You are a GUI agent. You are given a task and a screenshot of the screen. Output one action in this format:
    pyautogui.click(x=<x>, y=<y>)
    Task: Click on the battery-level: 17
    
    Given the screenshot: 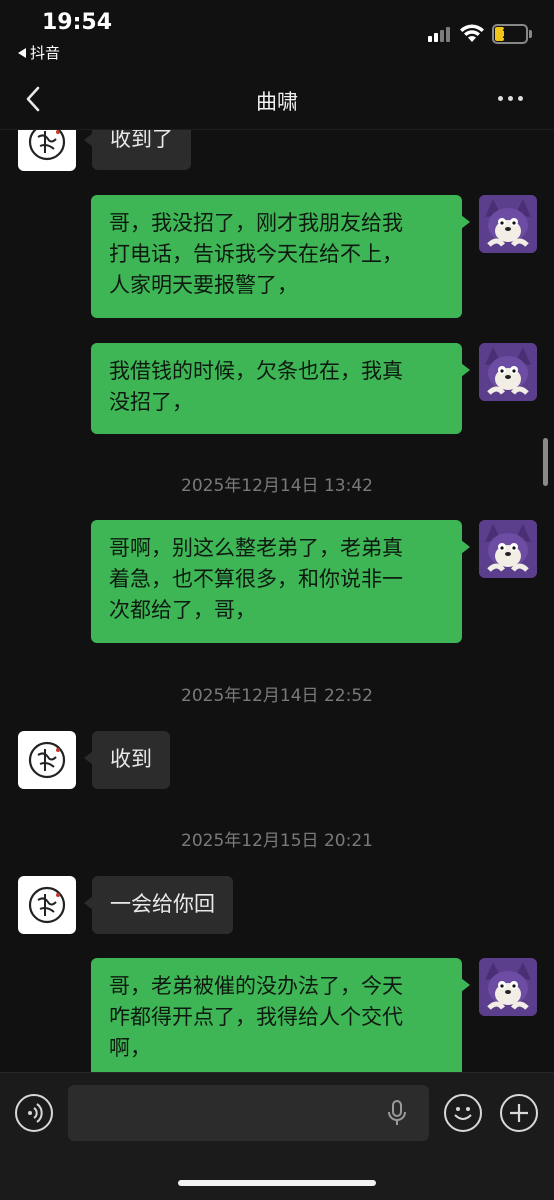 What is the action you would take?
    pyautogui.click(x=510, y=34)
    